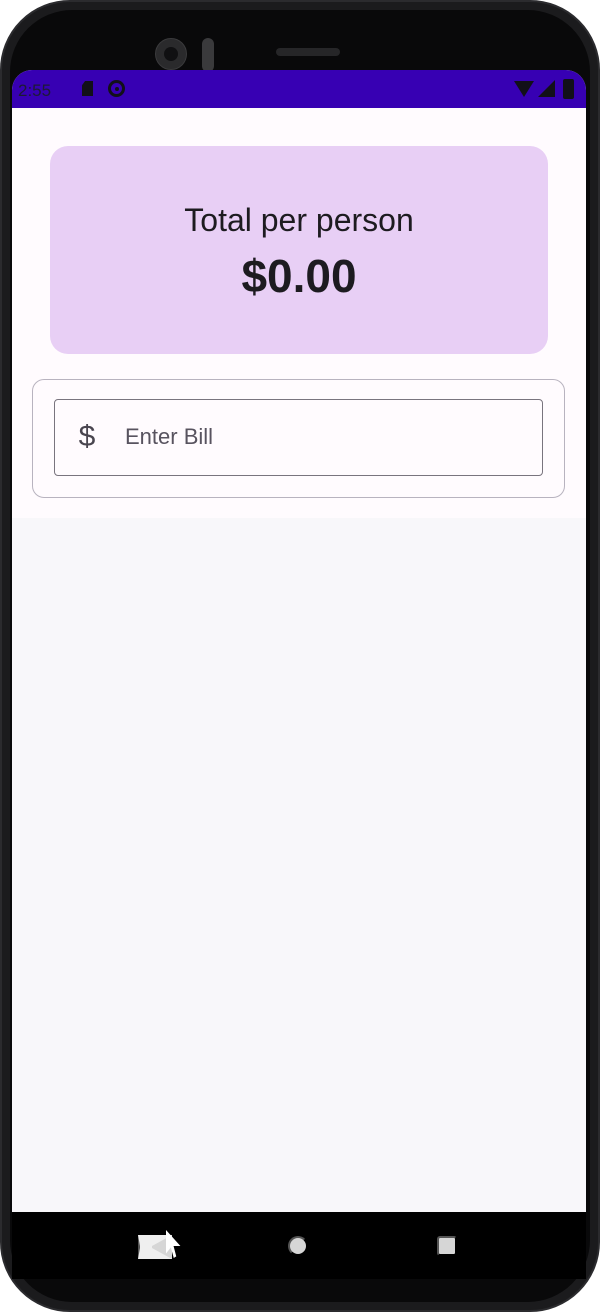 Image resolution: width=600 pixels, height=1312 pixels. What do you see at coordinates (320, 437) in the screenshot?
I see `bill-input` at bounding box center [320, 437].